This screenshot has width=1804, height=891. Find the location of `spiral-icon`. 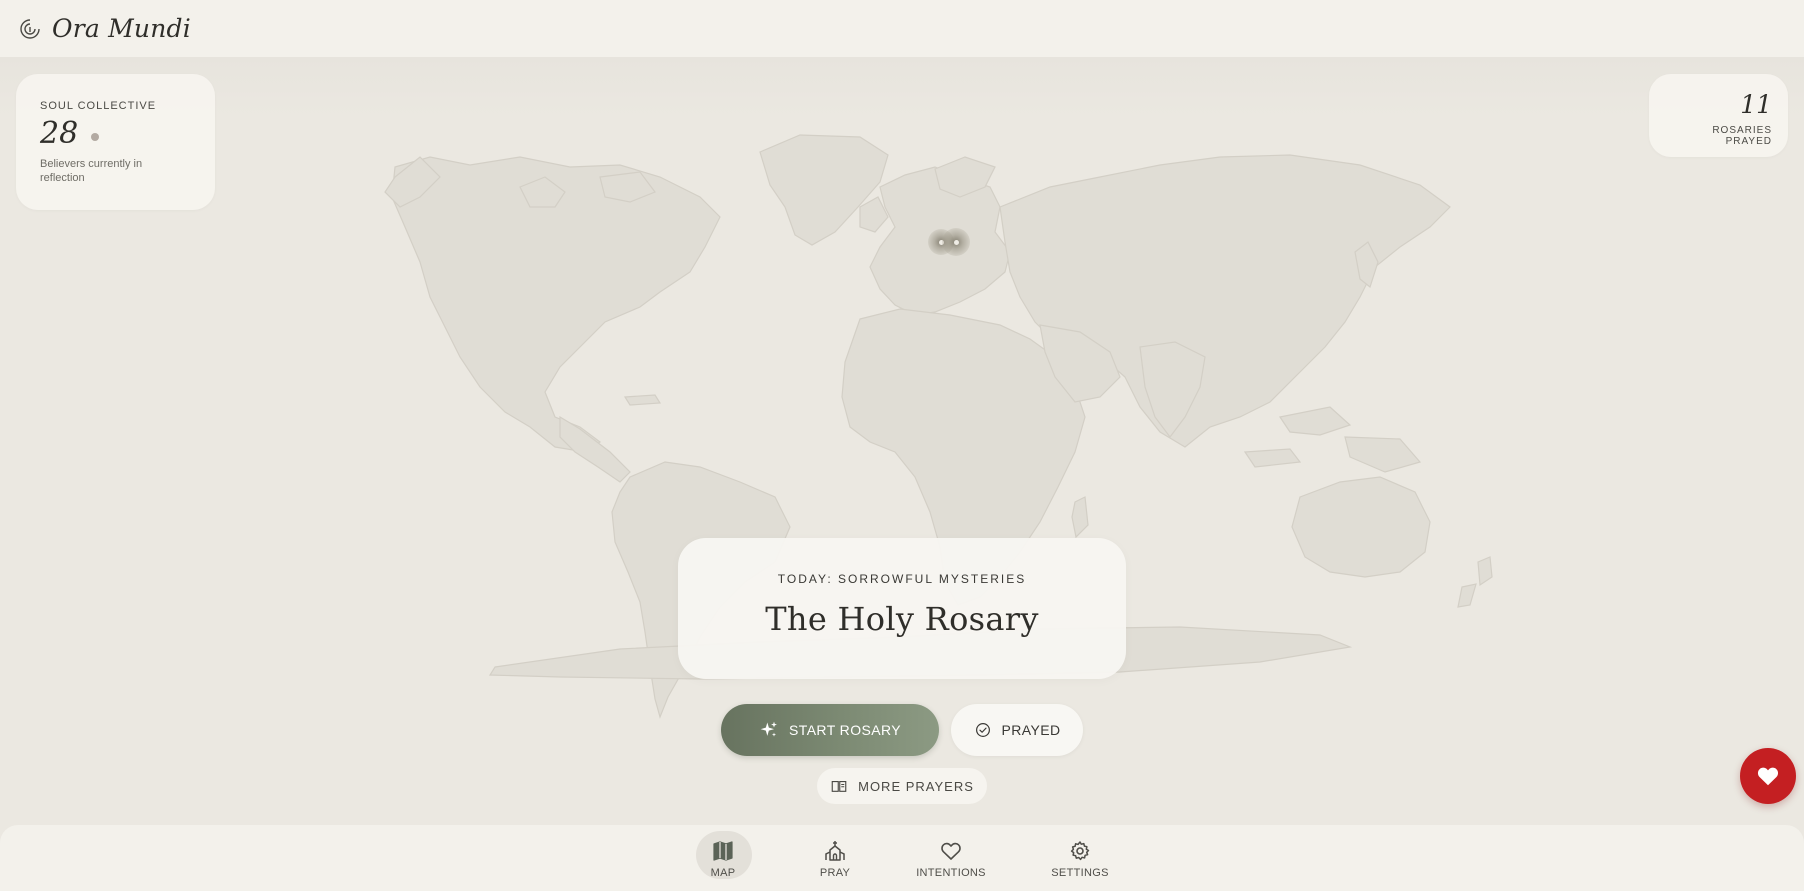

spiral-icon is located at coordinates (30, 28).